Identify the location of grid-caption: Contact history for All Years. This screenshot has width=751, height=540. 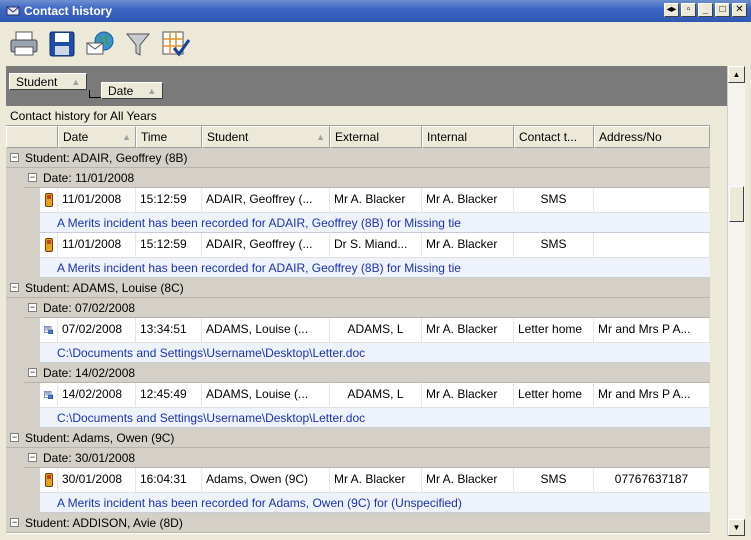
(358, 116).